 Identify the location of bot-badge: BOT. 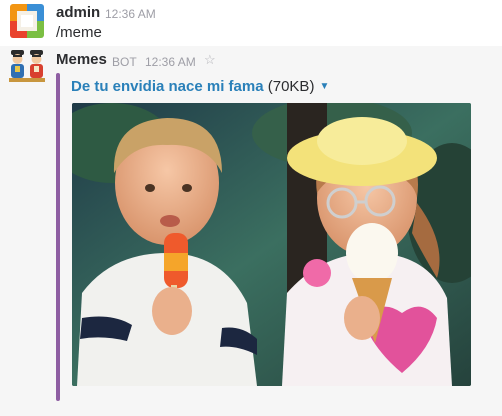
(124, 62).